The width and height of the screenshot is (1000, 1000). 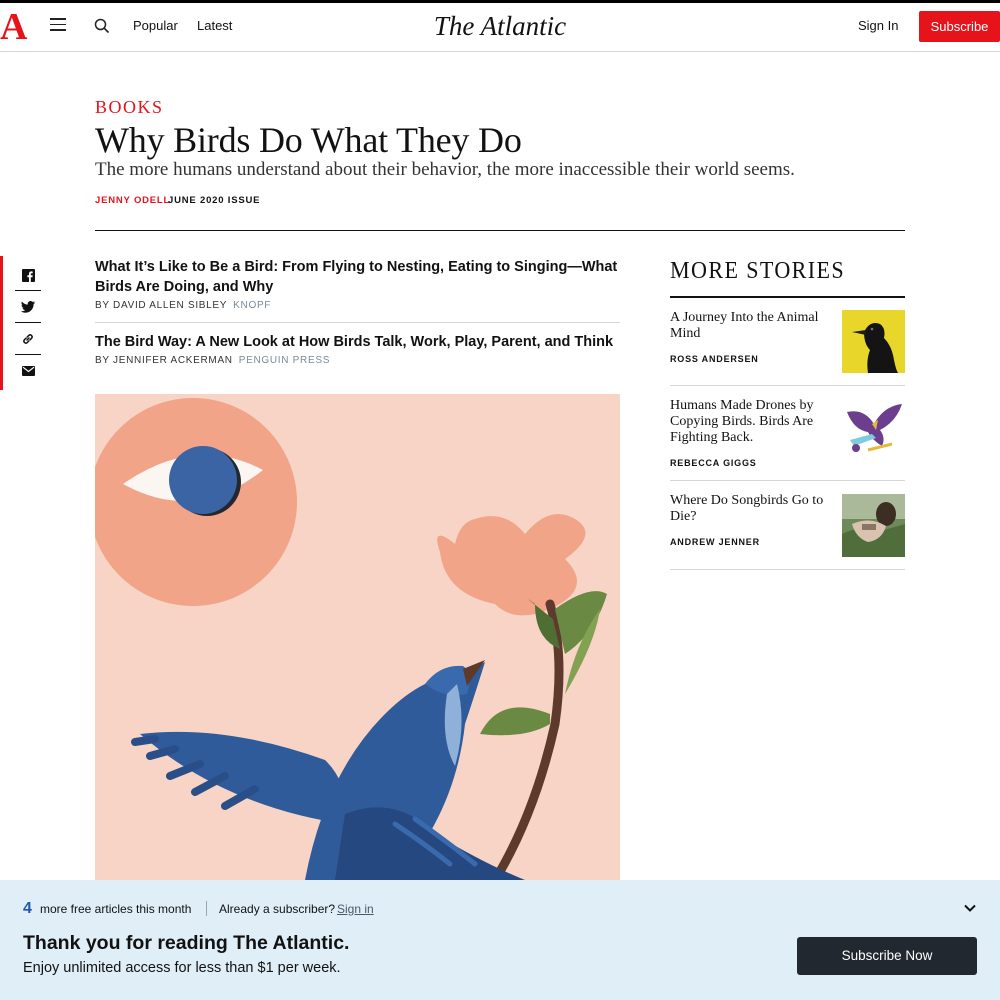 I want to click on story-author: REBECCA GIGGS, so click(x=713, y=463).